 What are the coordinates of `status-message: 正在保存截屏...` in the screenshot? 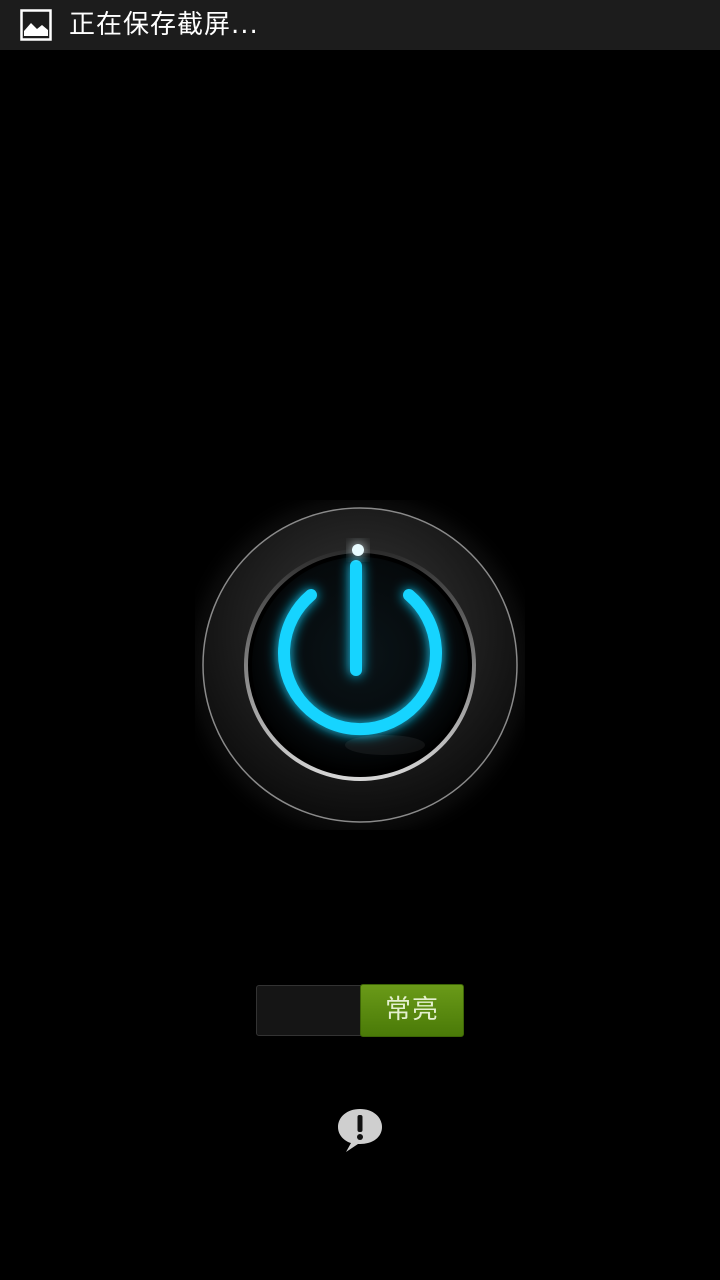 It's located at (164, 25).